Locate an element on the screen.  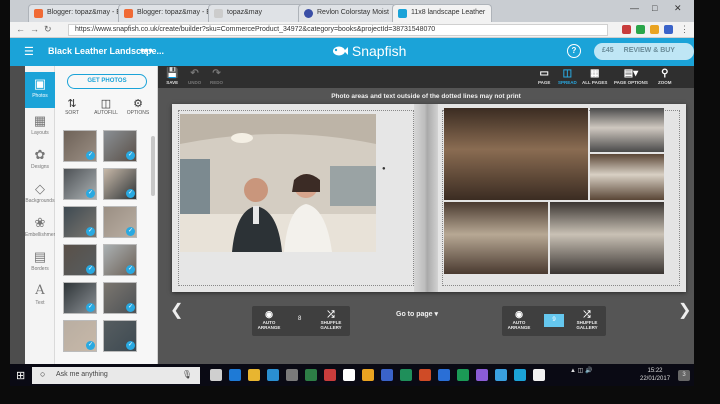
blogger-icon is located at coordinates (38, 13).